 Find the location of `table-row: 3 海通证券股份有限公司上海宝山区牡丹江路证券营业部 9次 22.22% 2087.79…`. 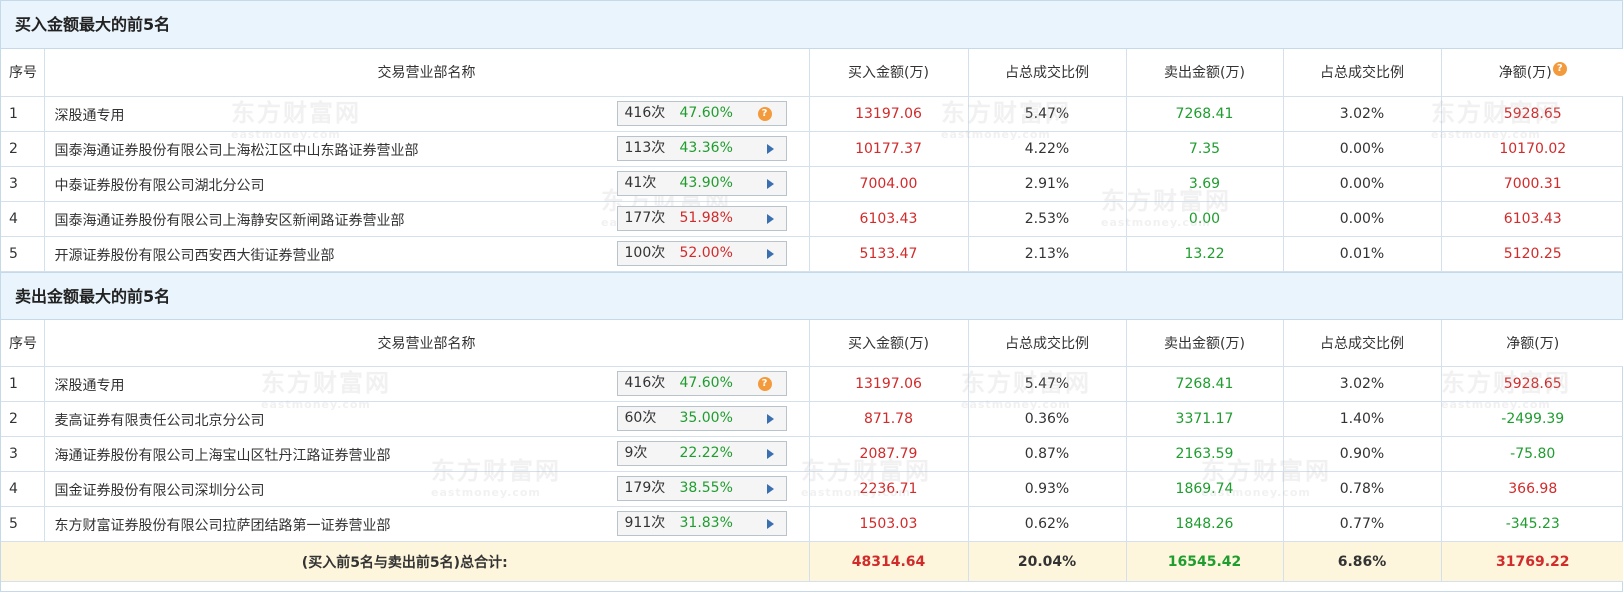

table-row: 3 海通证券股份有限公司上海宝山区牡丹江路证券营业部 9次 22.22% 2087.79… is located at coordinates (812, 454).